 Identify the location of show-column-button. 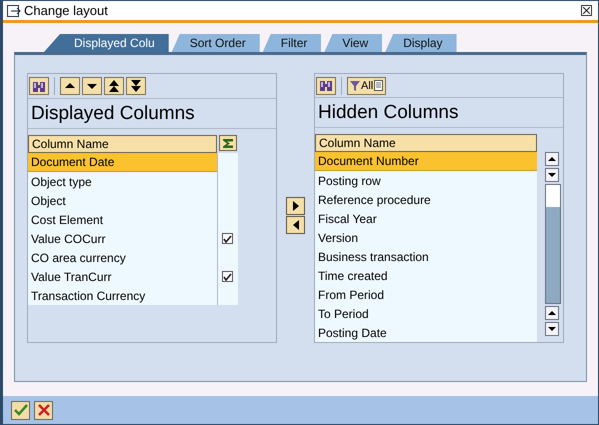
(295, 225).